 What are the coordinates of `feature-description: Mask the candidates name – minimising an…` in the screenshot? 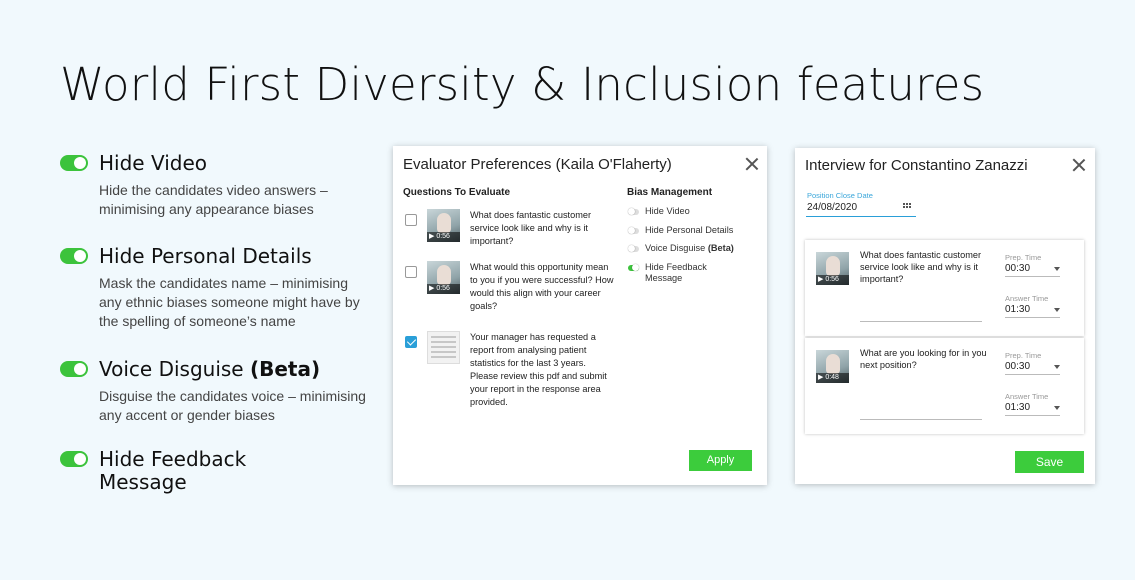 It's located at (229, 302).